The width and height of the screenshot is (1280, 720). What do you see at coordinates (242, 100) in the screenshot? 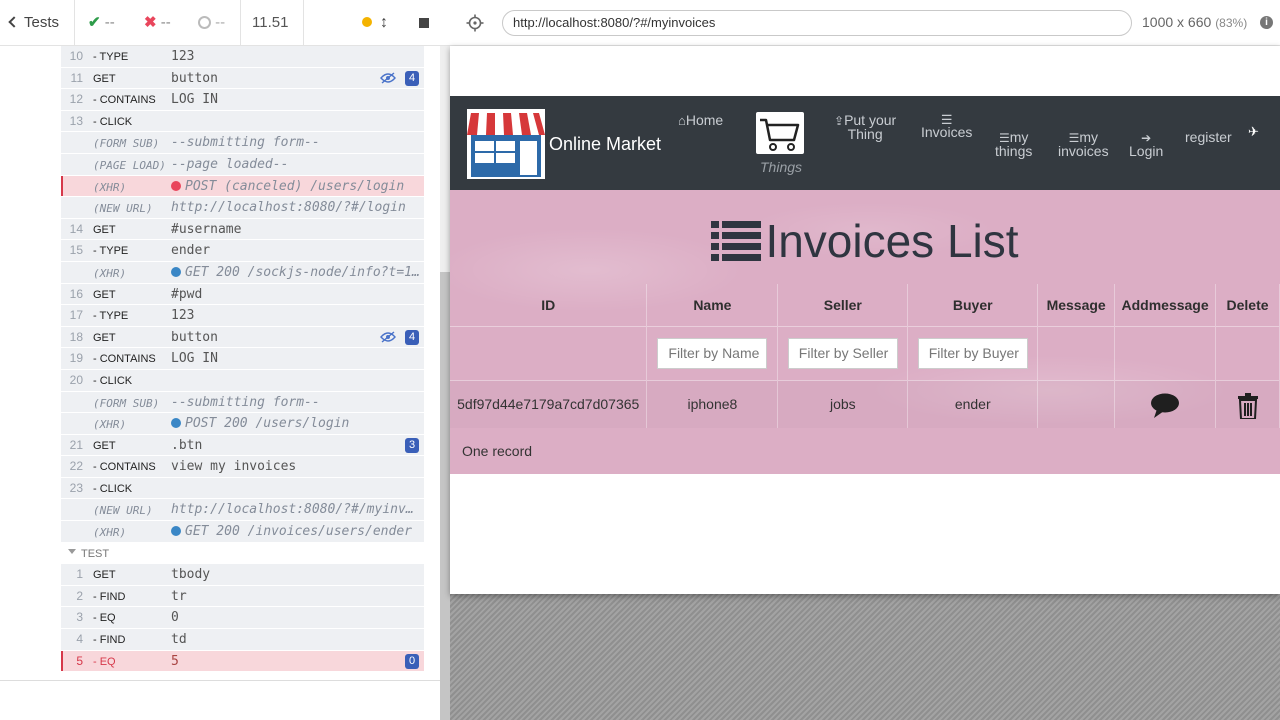
I see `command-row: 12 - CONTAINS LOG IN` at bounding box center [242, 100].